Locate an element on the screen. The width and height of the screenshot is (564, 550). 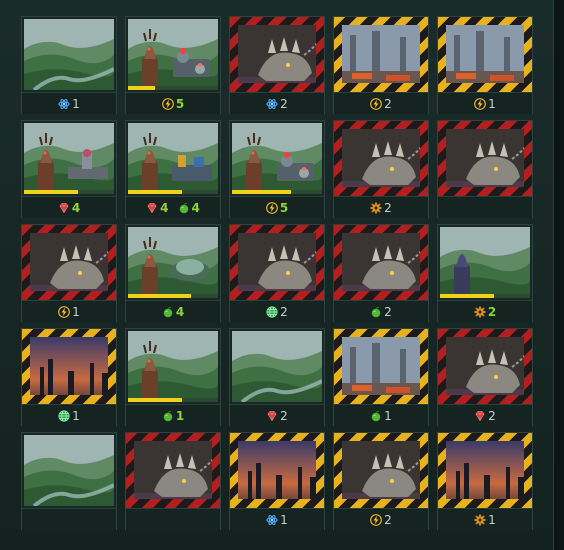
scrollbar is located at coordinates (558, 275).